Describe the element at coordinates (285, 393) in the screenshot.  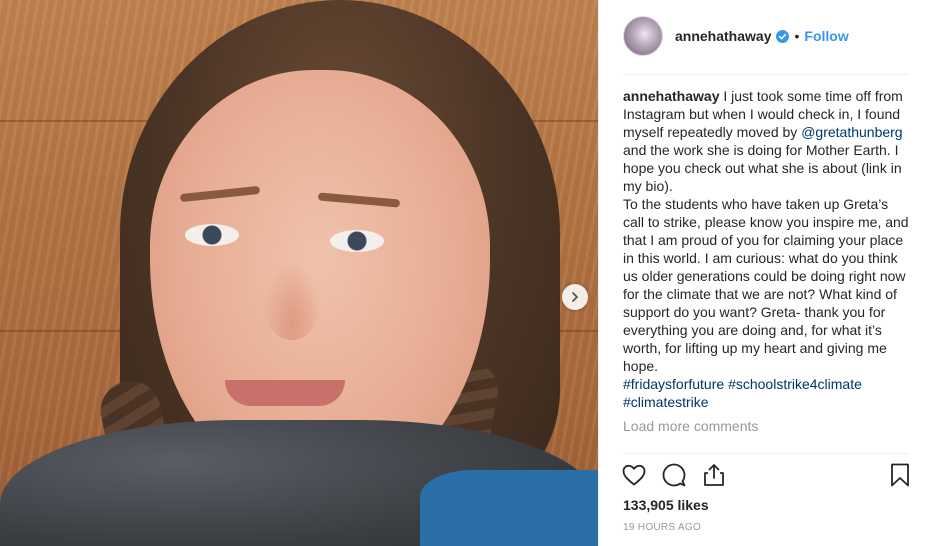
I see `mouth` at that location.